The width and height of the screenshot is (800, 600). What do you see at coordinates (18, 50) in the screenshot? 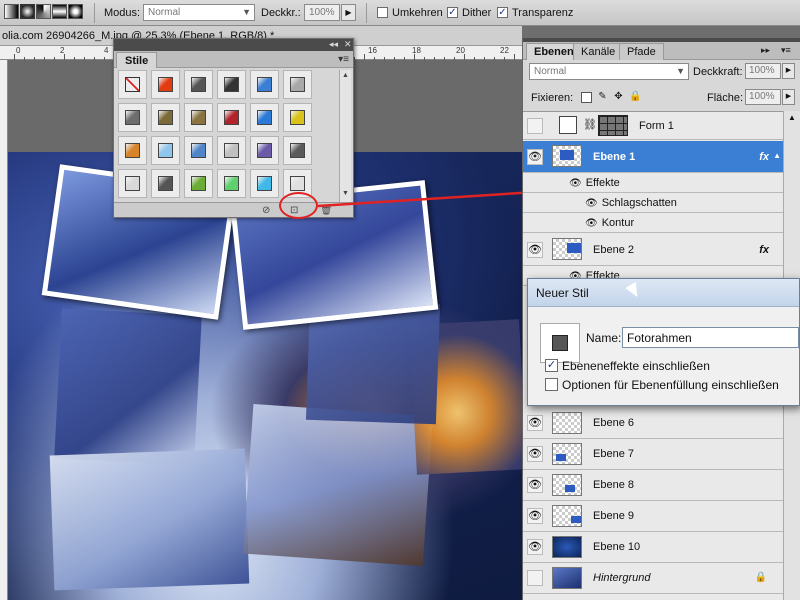
I see `ruler-number: 0` at bounding box center [18, 50].